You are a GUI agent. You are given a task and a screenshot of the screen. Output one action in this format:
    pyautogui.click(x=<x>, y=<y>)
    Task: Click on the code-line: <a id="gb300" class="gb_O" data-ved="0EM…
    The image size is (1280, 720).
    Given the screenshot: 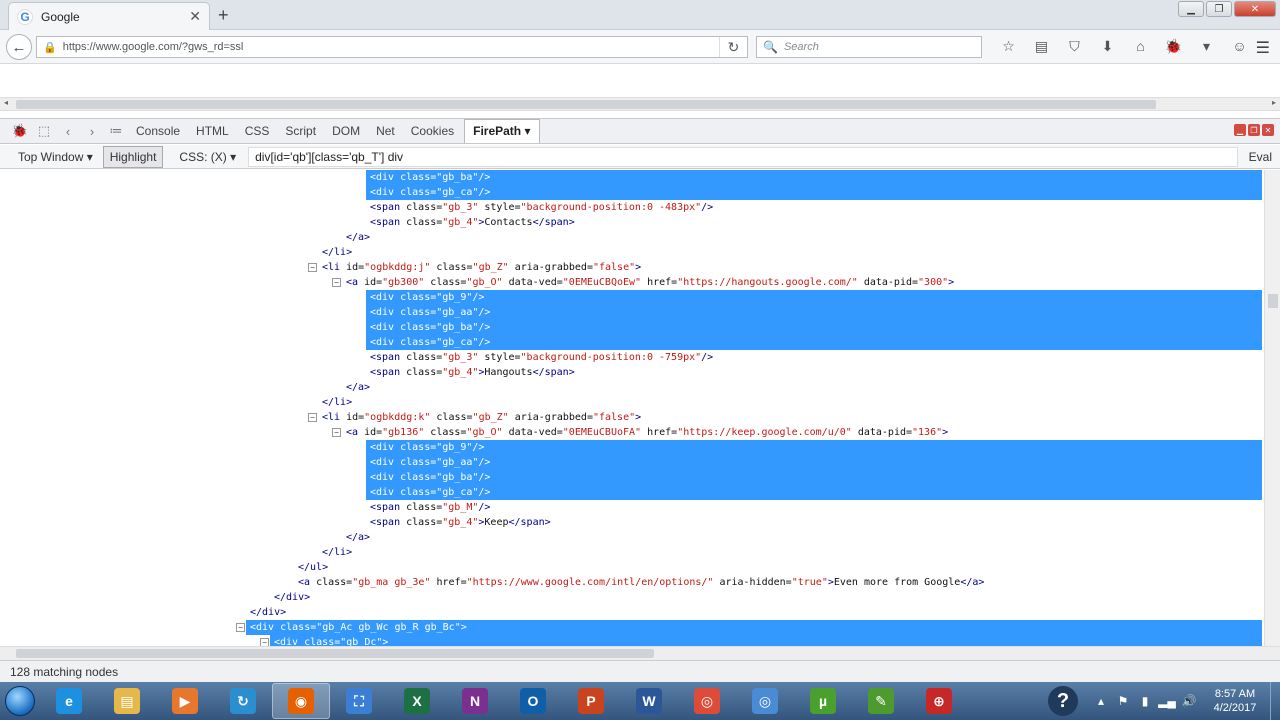 What is the action you would take?
    pyautogui.click(x=802, y=282)
    